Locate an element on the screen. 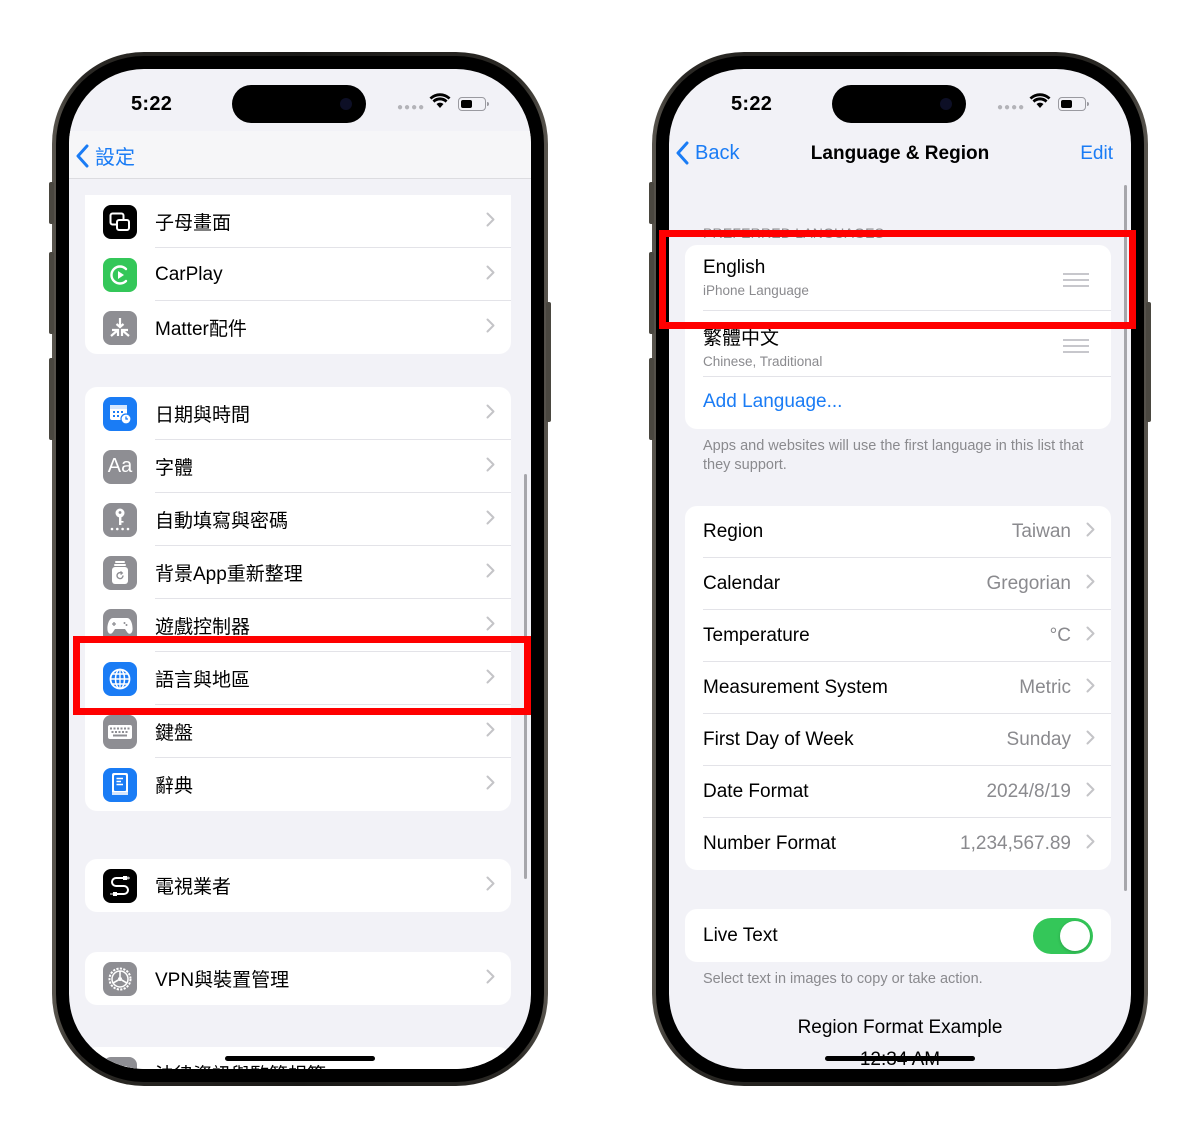 The height and width of the screenshot is (1134, 1200). settings-row: Aa 字體 is located at coordinates (298, 466).